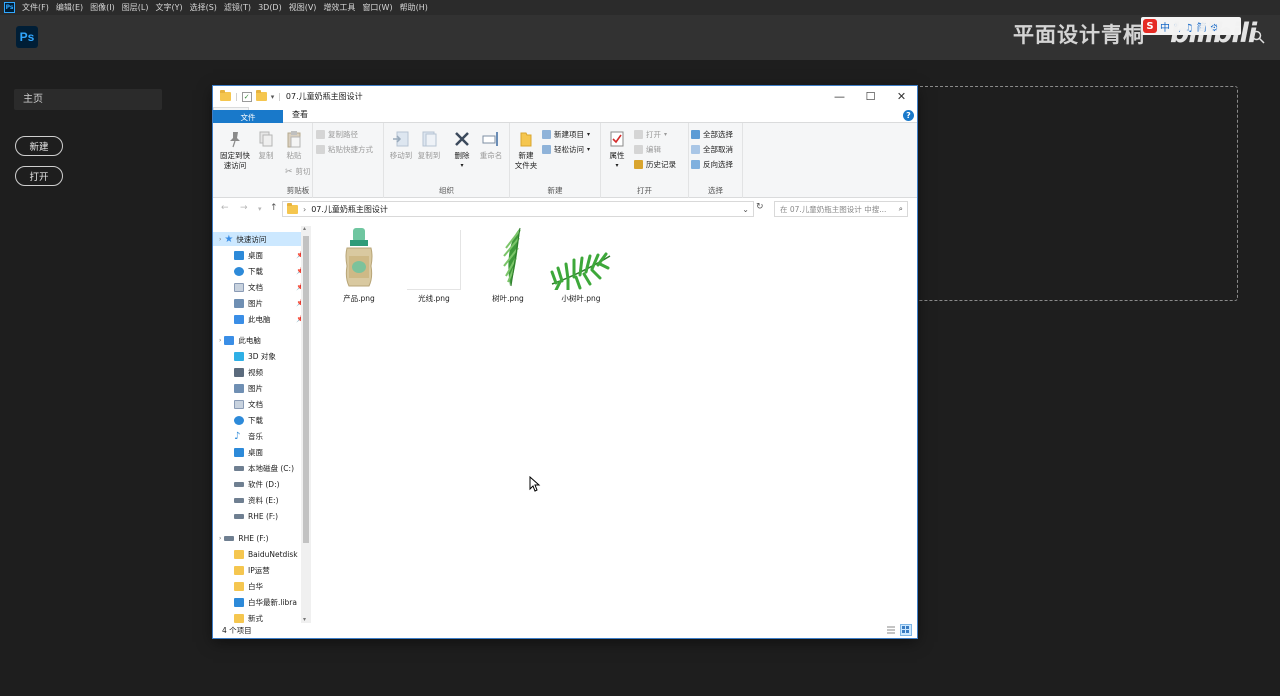 This screenshot has height=696, width=1280. Describe the element at coordinates (270, 7) in the screenshot. I see `menu-3d: 3D(D)` at that location.